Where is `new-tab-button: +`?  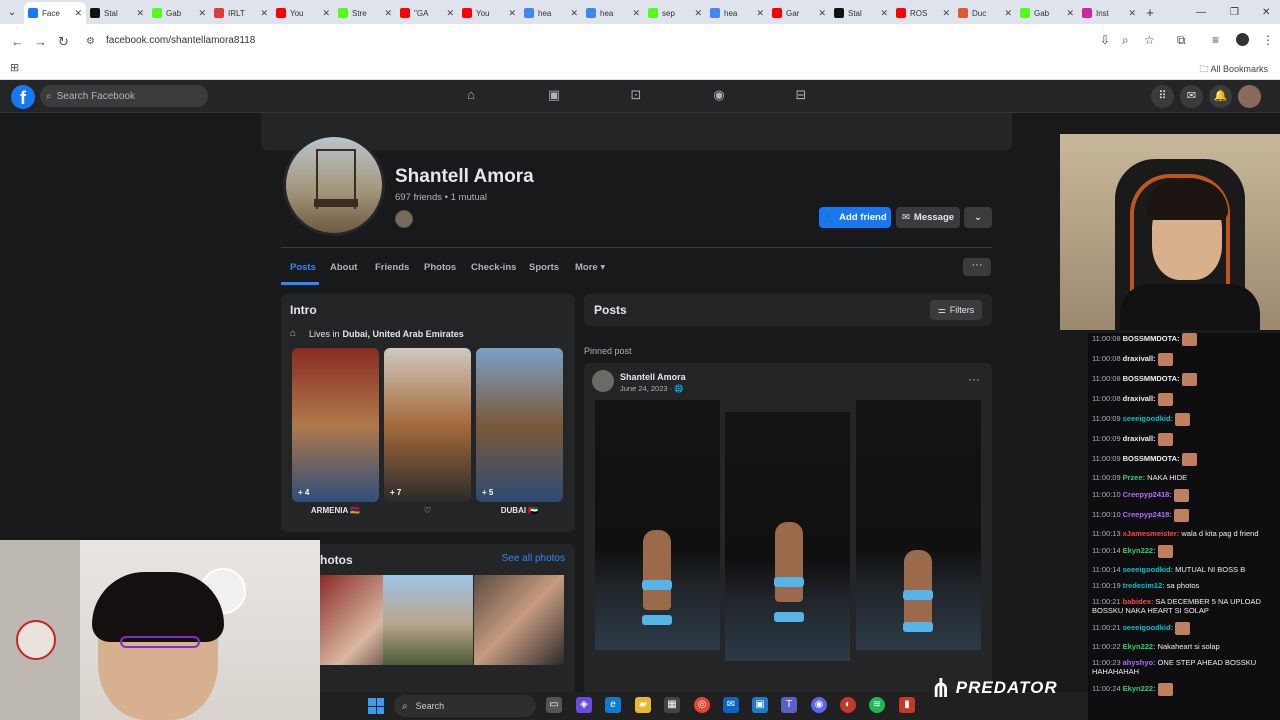 new-tab-button: + is located at coordinates (1150, 12).